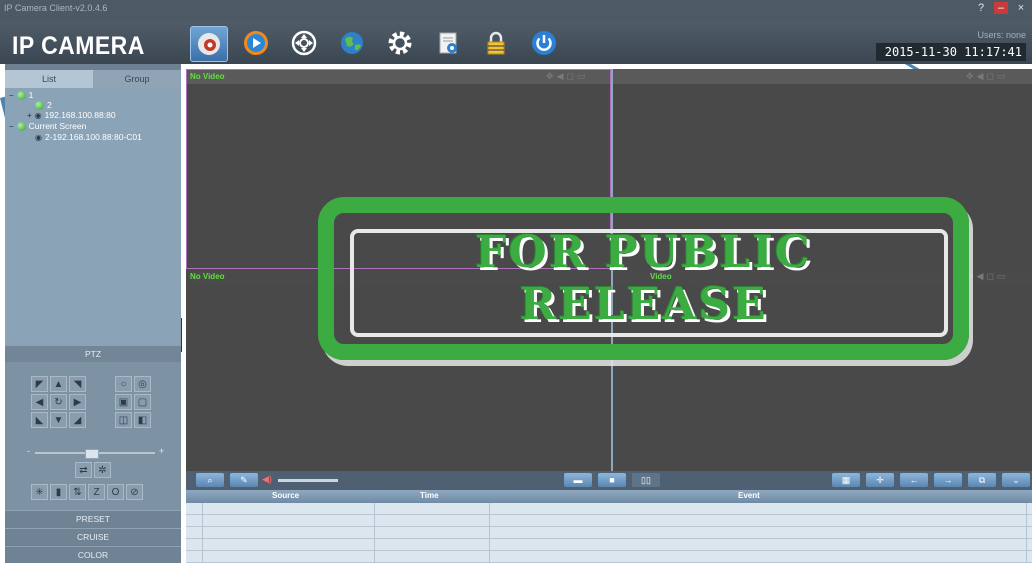 This screenshot has height=563, width=1032. Describe the element at coordinates (256, 43) in the screenshot. I see `playback-button` at that location.